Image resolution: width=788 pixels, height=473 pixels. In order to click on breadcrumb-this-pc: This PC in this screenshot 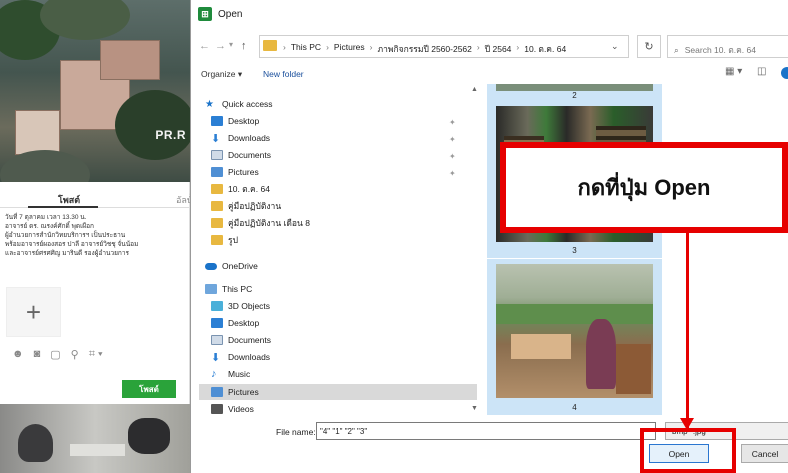, I will do `click(306, 49)`.